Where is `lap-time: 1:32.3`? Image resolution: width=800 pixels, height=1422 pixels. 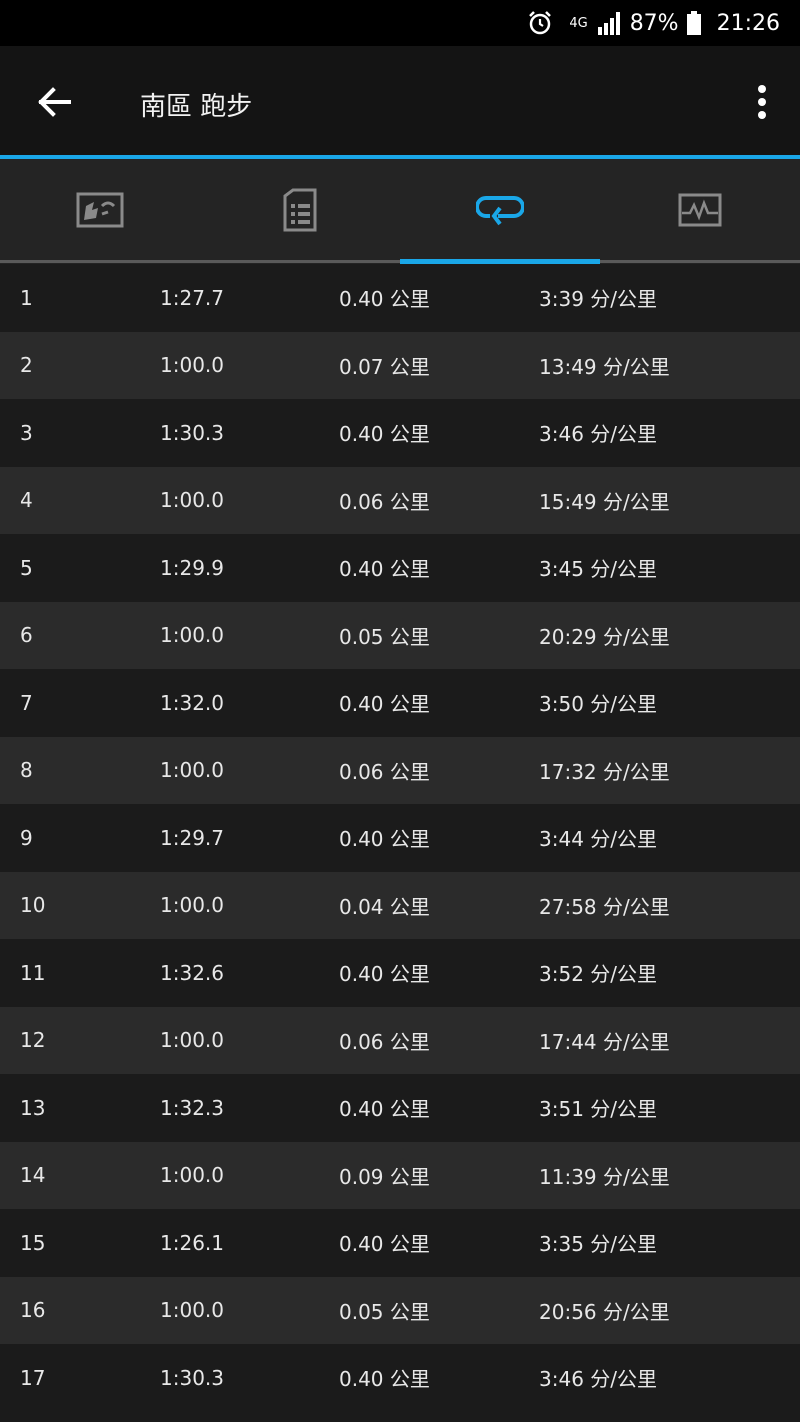 lap-time: 1:32.3 is located at coordinates (192, 1107).